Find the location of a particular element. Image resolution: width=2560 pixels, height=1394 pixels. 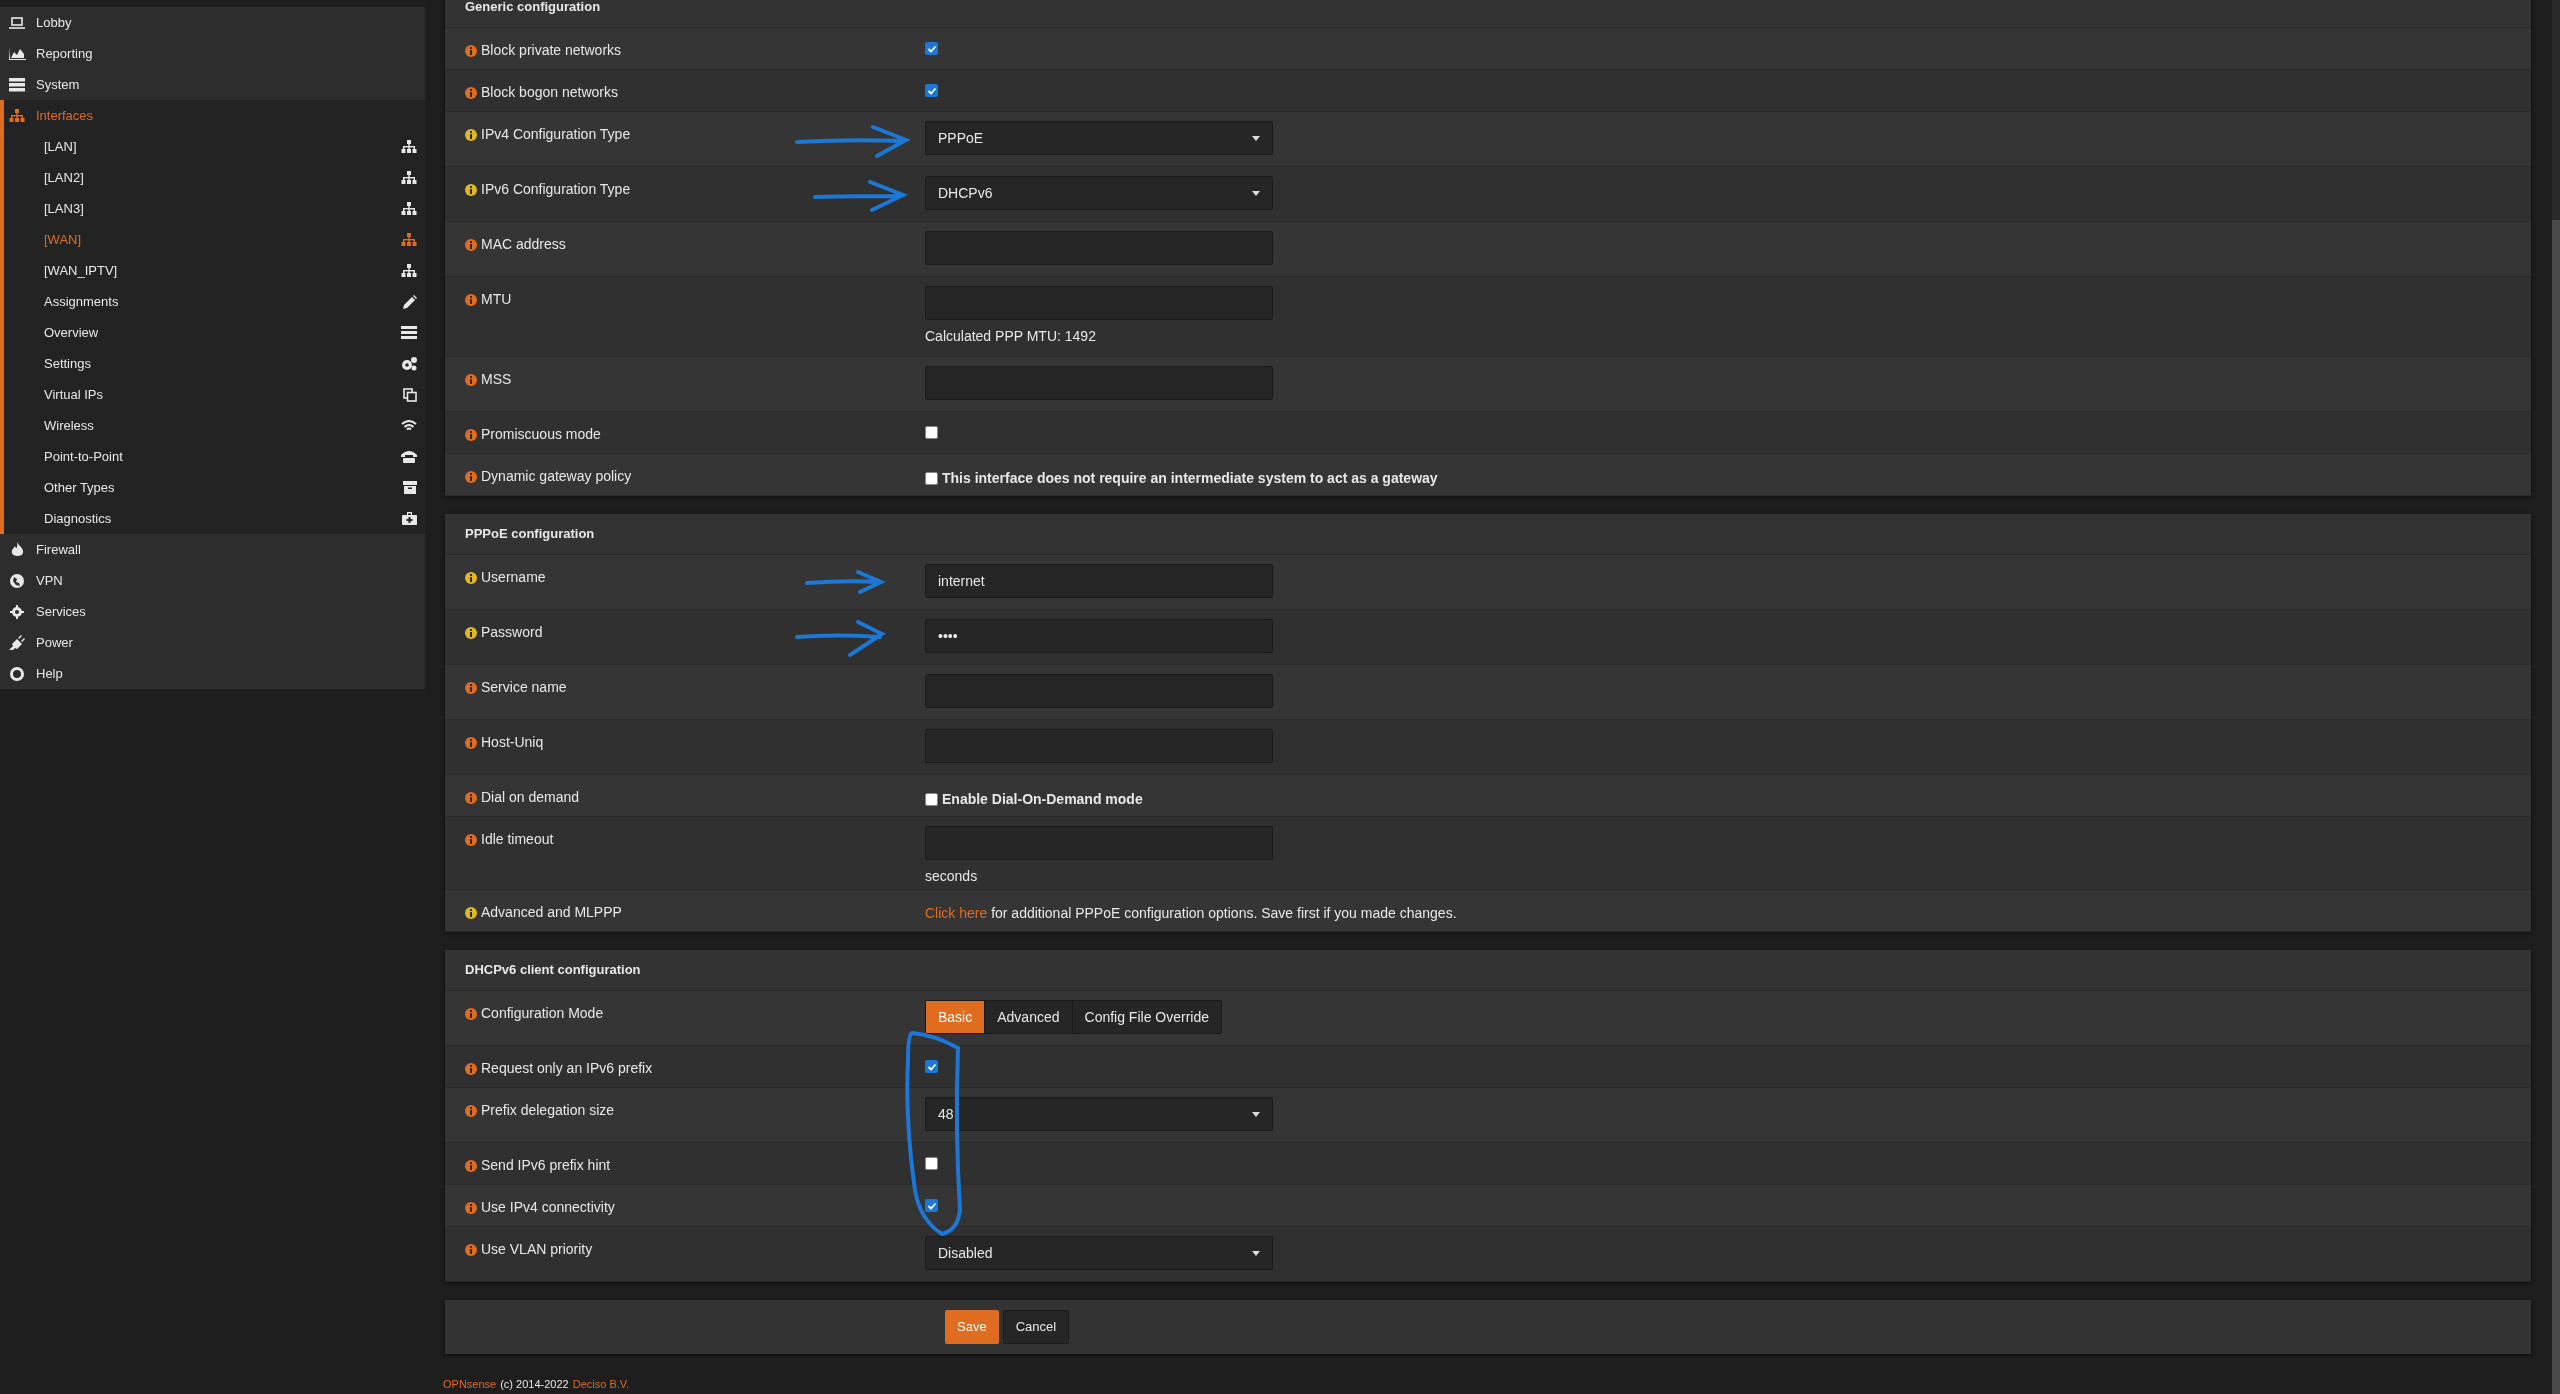

scrollbar is located at coordinates (2556, 697).